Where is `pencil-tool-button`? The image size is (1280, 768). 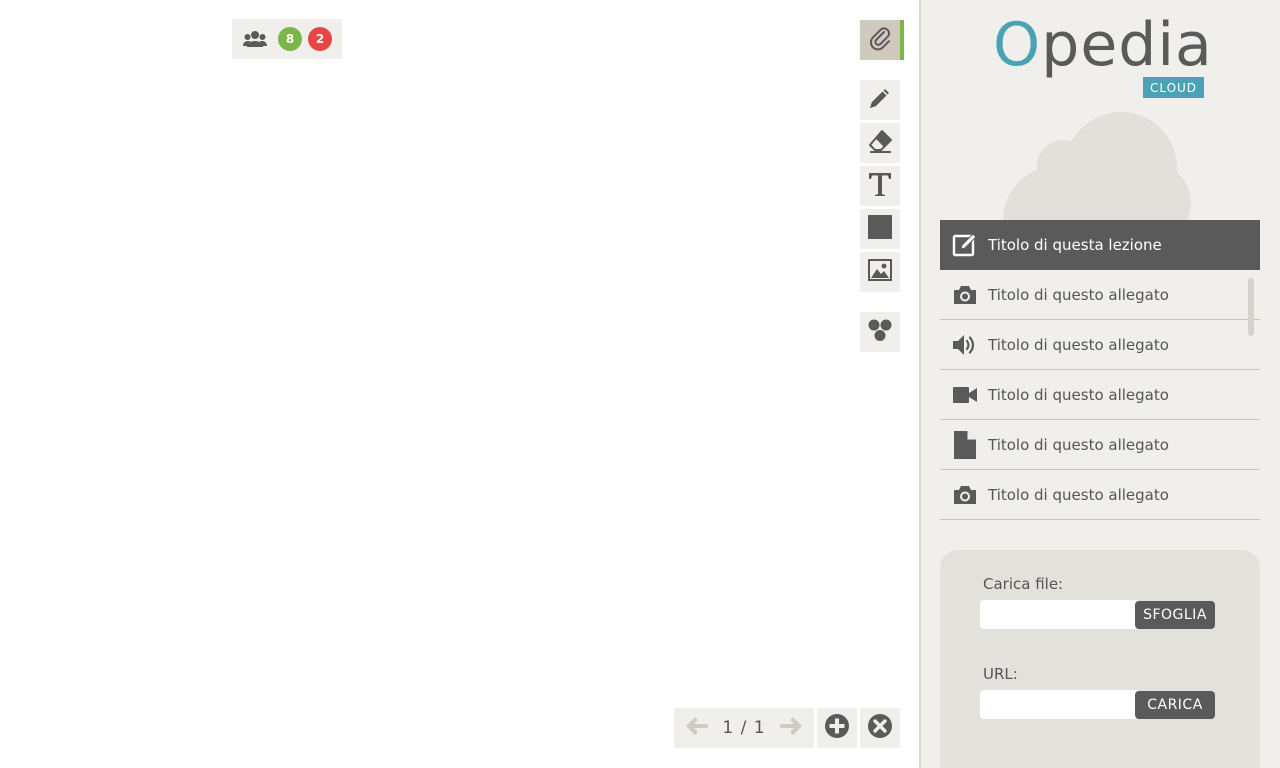
pencil-tool-button is located at coordinates (880, 100).